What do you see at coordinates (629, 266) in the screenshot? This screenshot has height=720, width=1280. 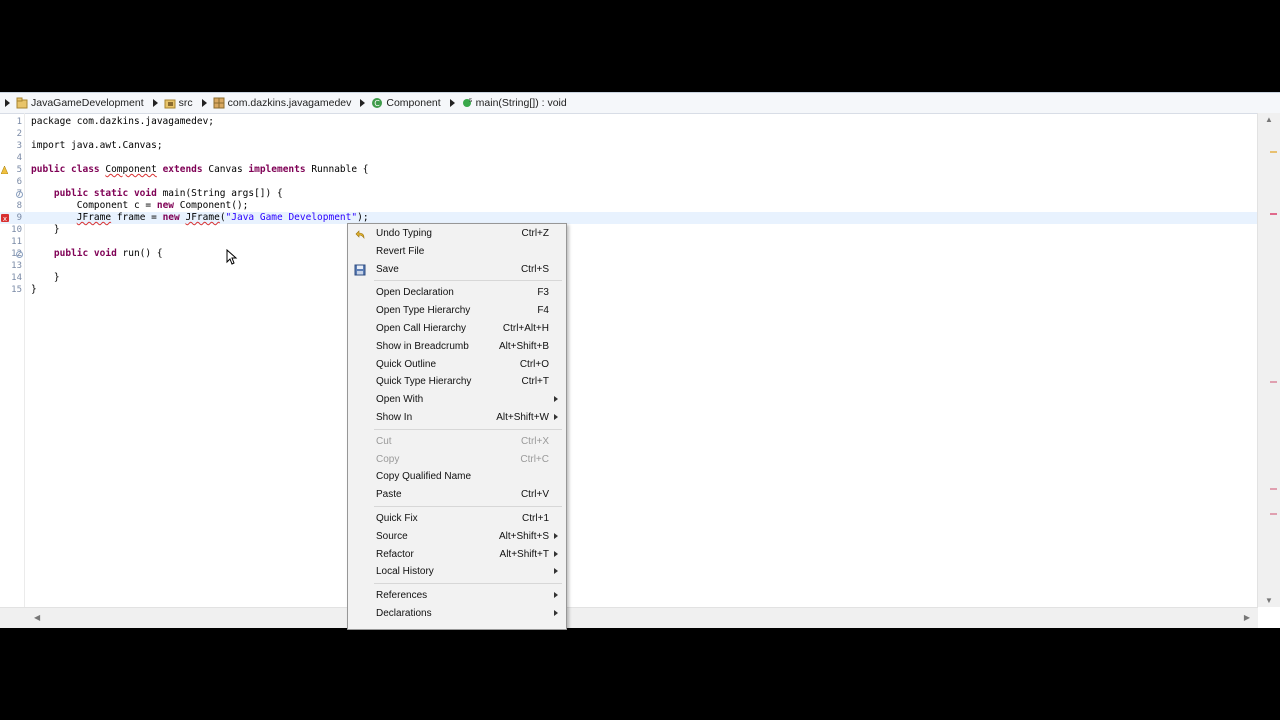 I see `code-line: 13` at bounding box center [629, 266].